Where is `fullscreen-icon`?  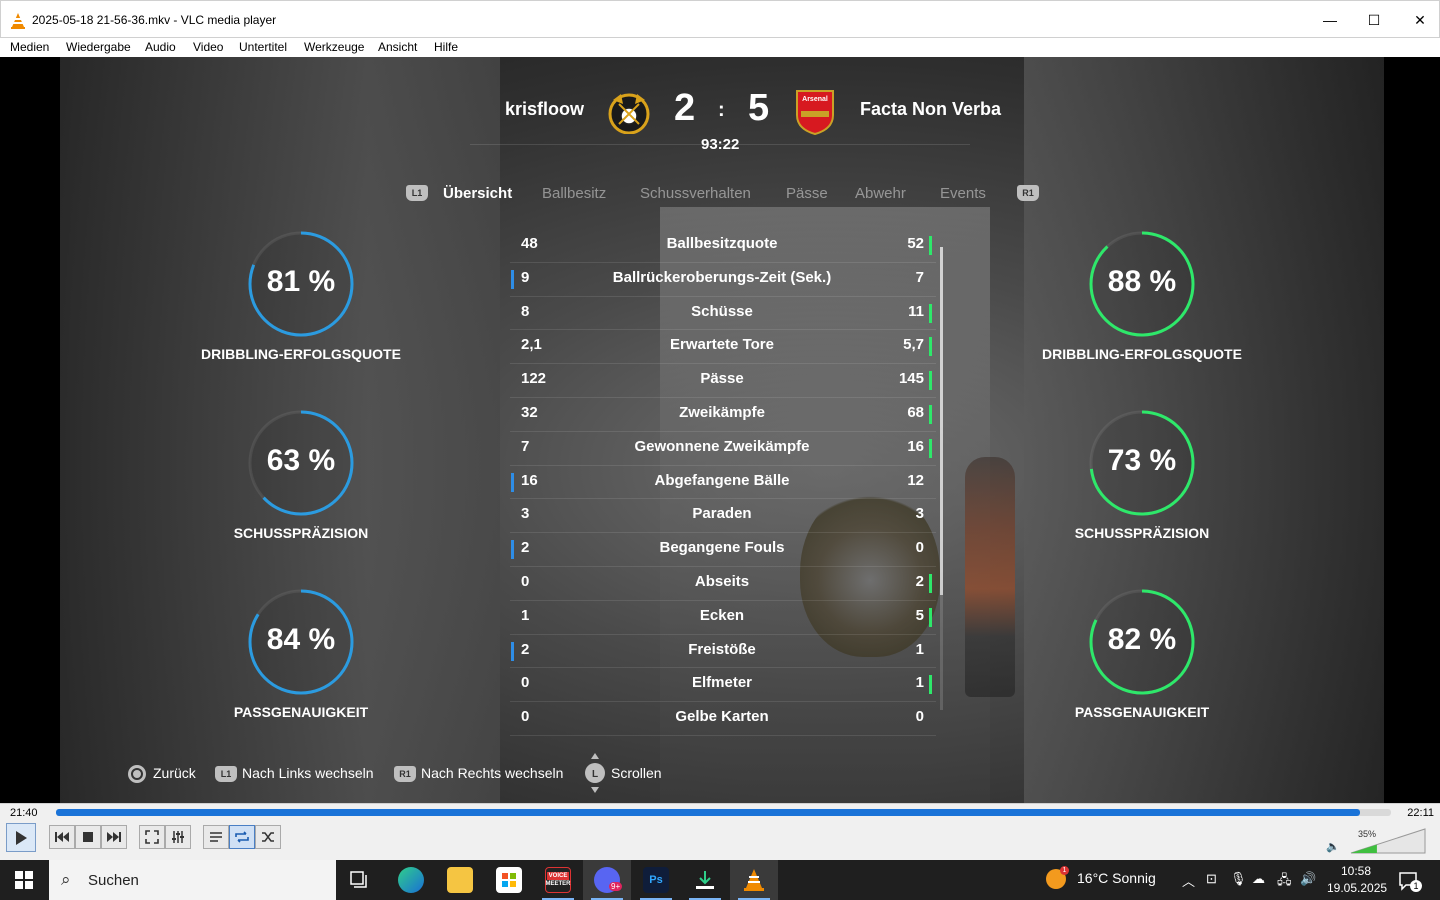 fullscreen-icon is located at coordinates (152, 837).